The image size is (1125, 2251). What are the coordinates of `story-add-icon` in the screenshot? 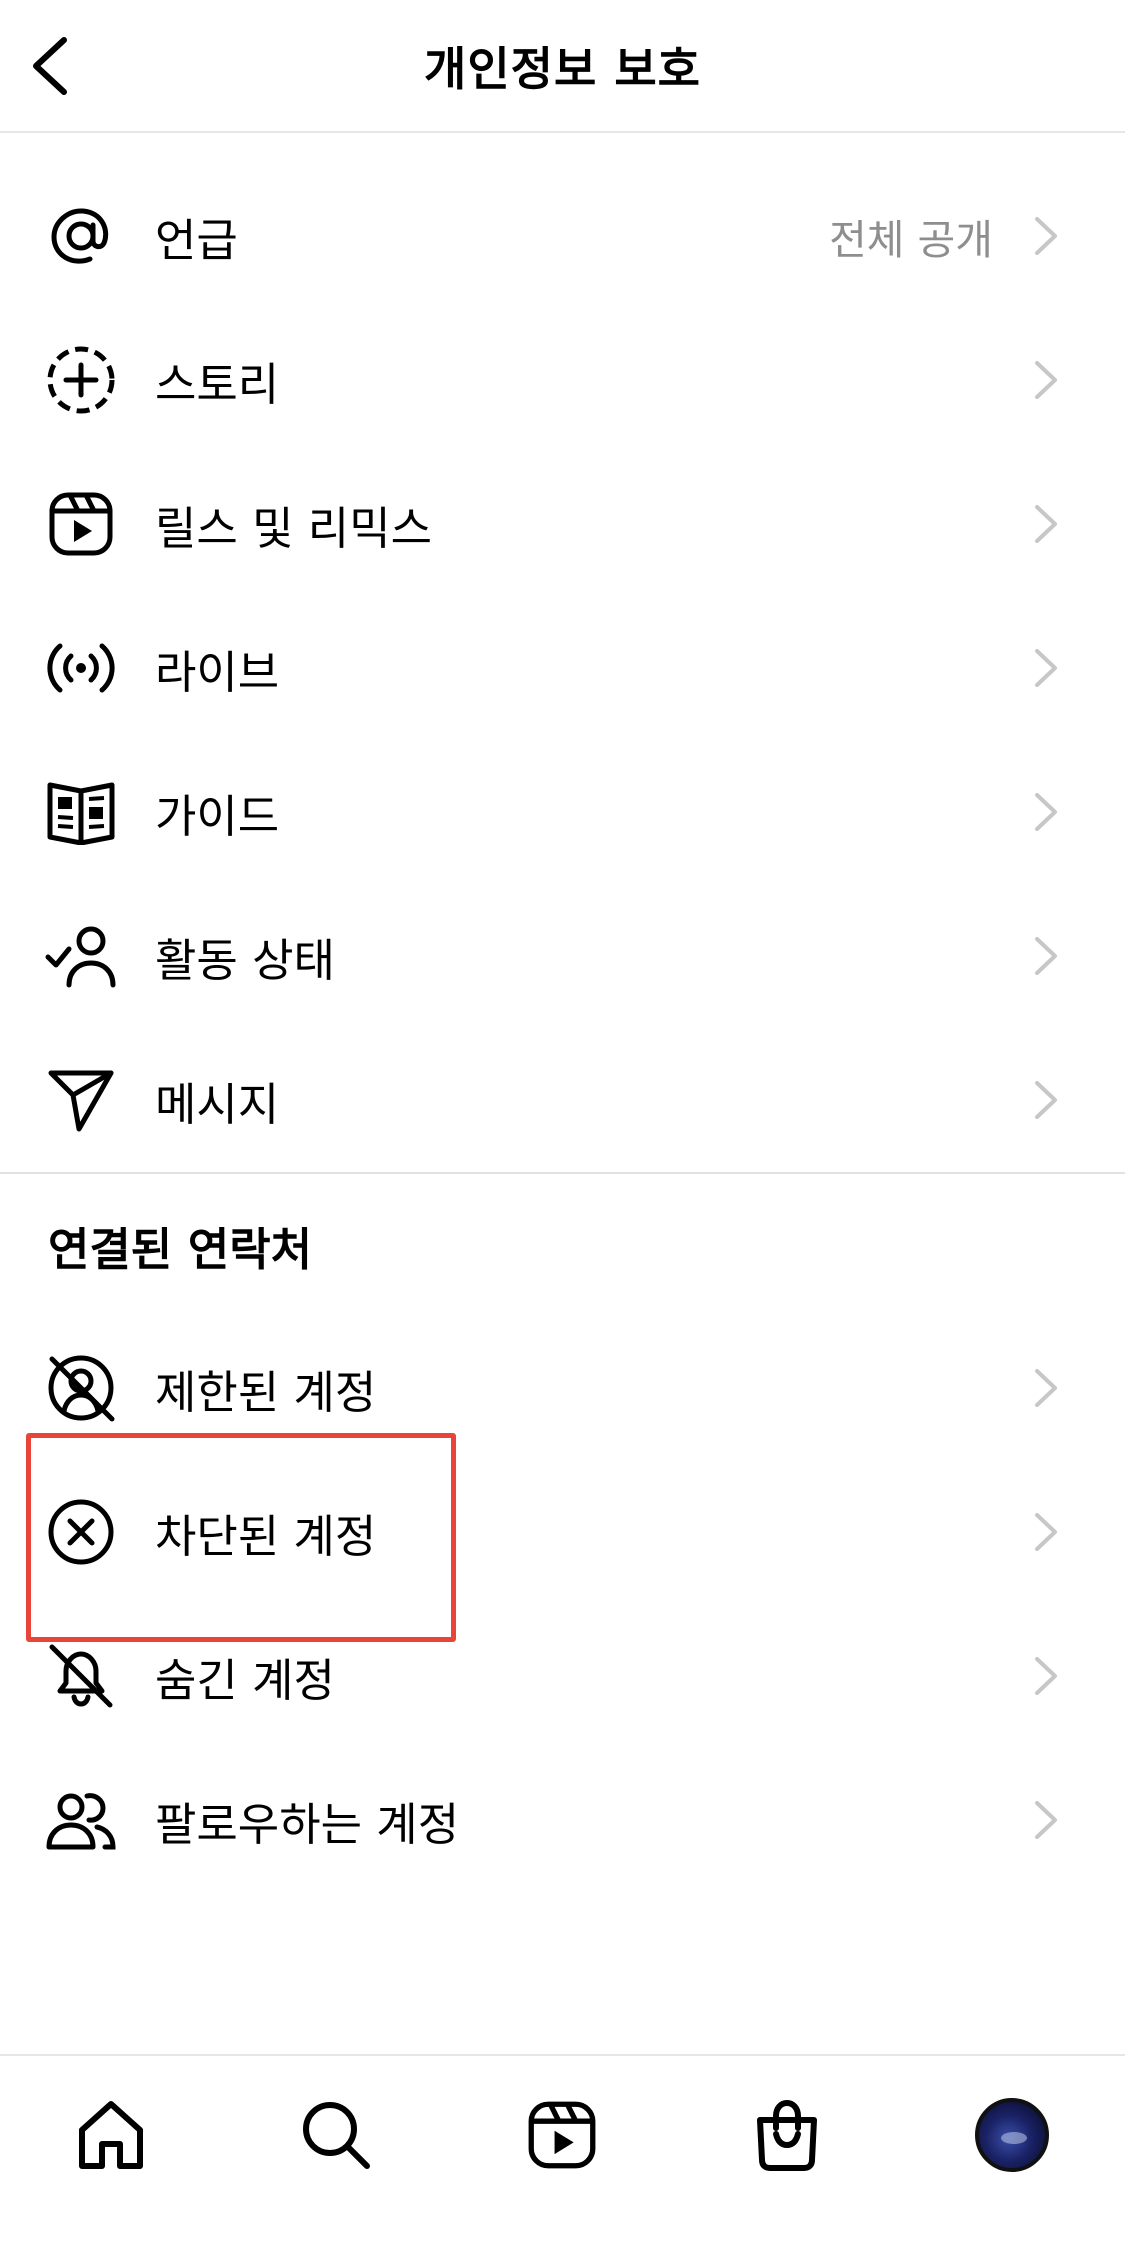 It's located at (81, 380).